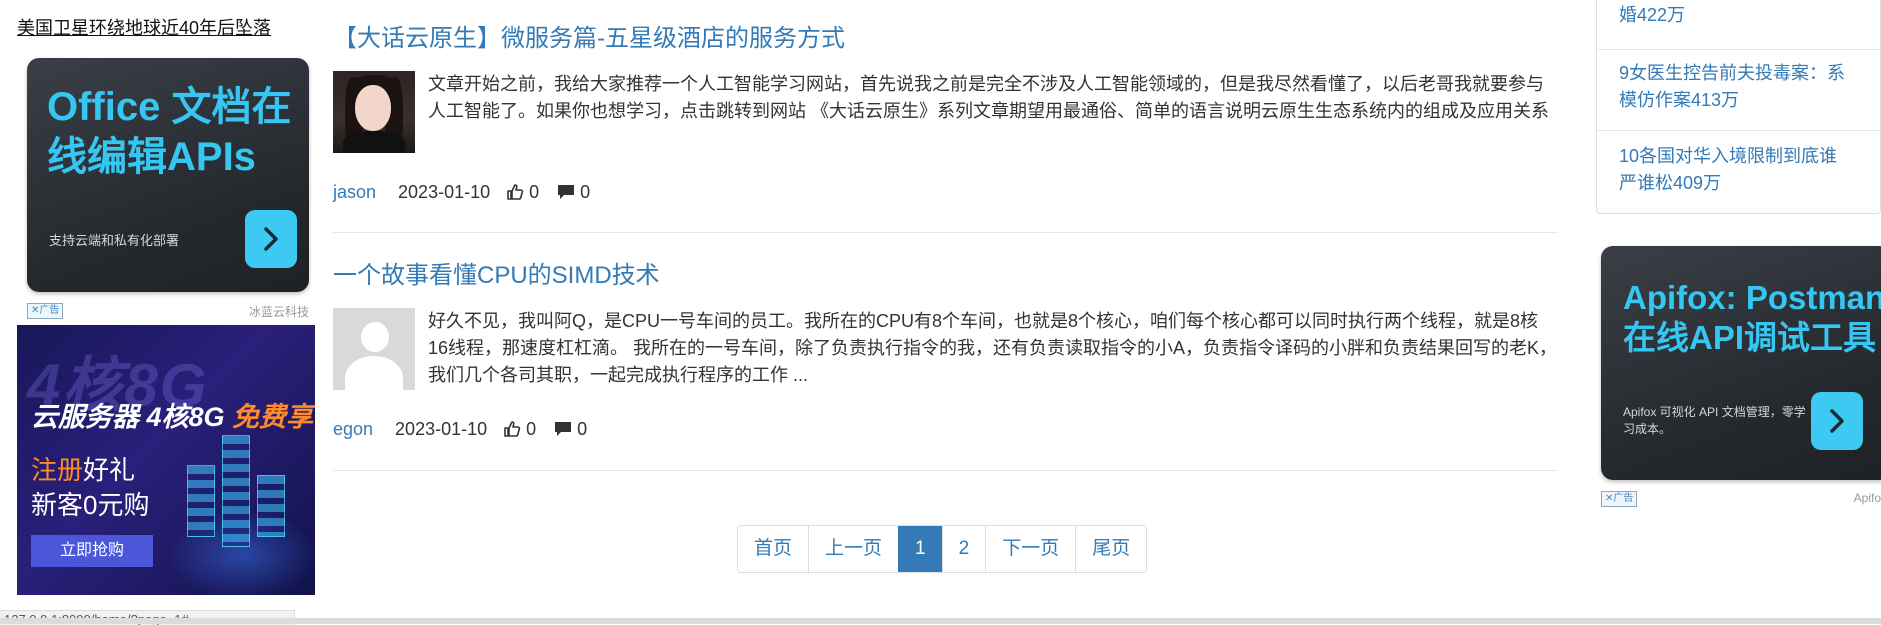 The height and width of the screenshot is (625, 1881). What do you see at coordinates (1741, 499) in the screenshot?
I see `ad-meta: ✕广告 Apifo` at bounding box center [1741, 499].